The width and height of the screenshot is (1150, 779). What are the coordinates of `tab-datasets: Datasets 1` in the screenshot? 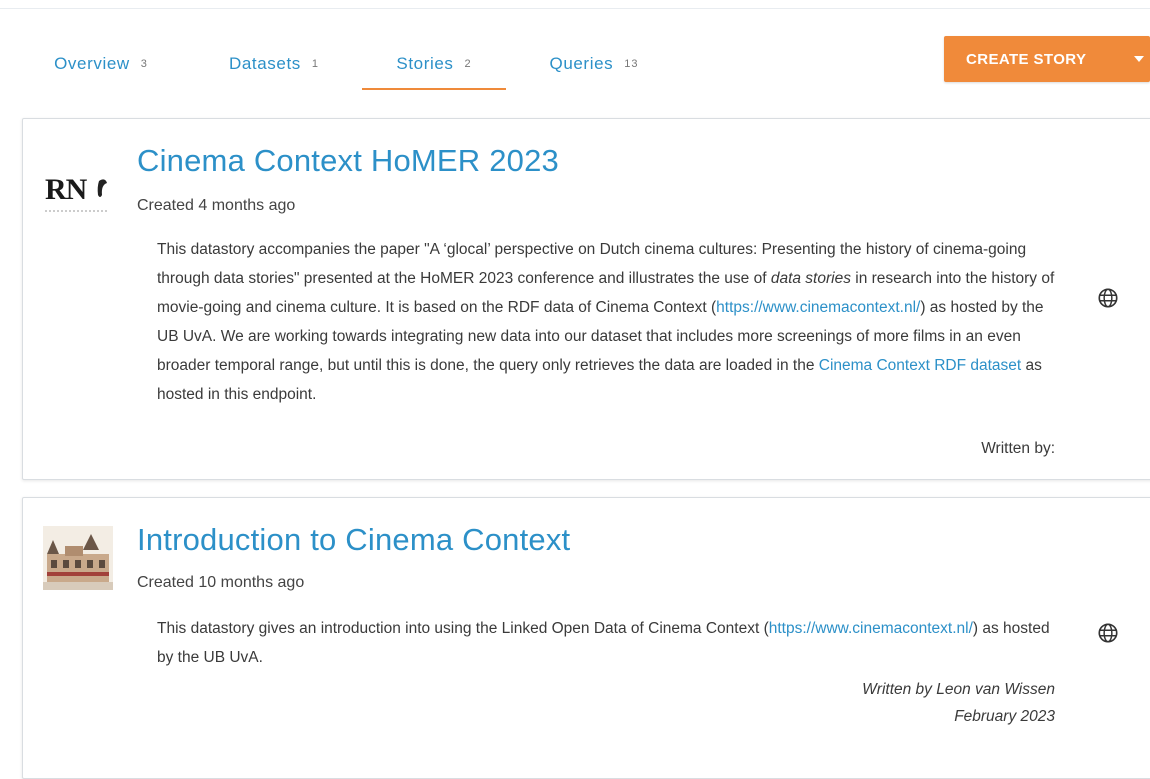 It's located at (274, 64).